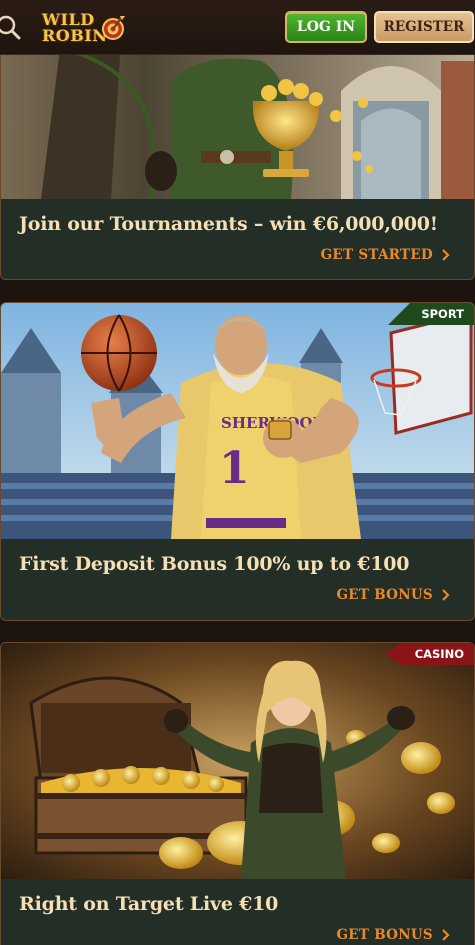 This screenshot has width=475, height=945. Describe the element at coordinates (424, 27) in the screenshot. I see `register-button: REGISTER` at that location.